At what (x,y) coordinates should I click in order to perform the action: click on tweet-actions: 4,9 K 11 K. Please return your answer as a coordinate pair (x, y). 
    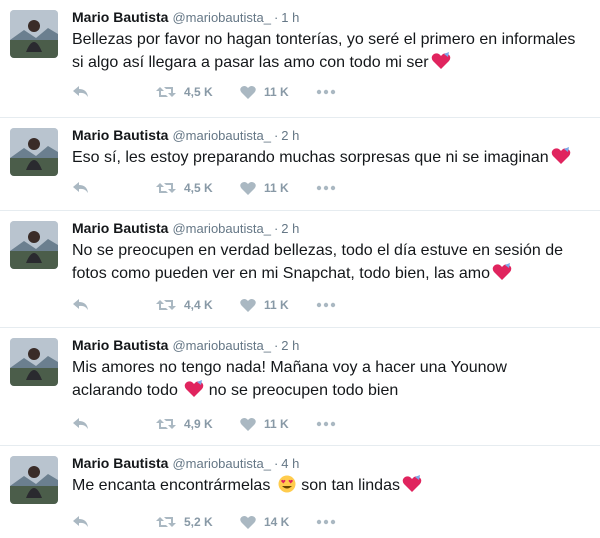
    Looking at the image, I should click on (206, 424).